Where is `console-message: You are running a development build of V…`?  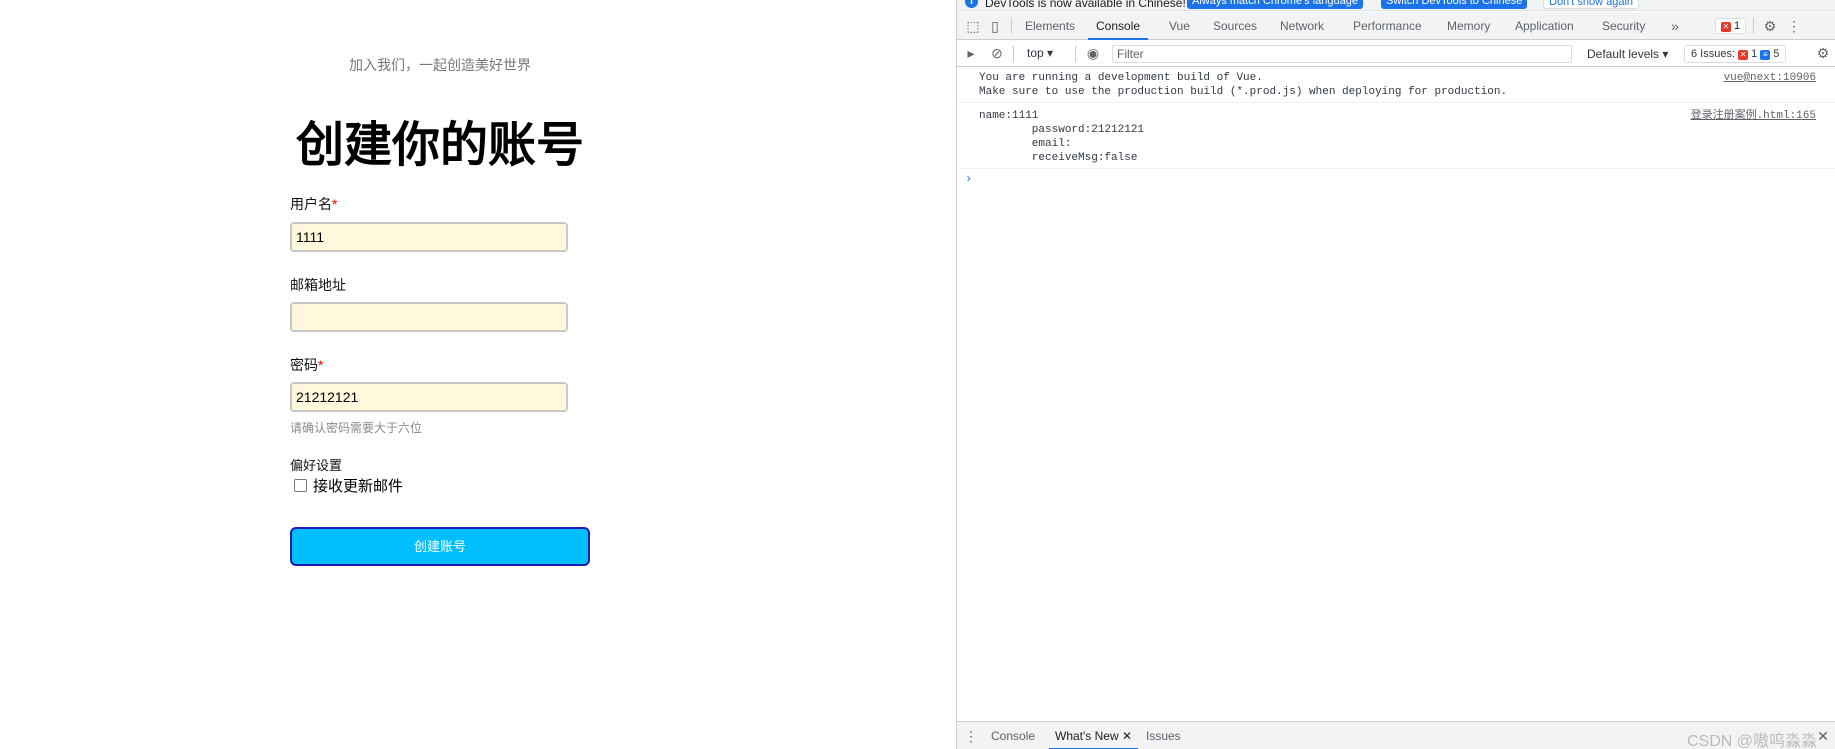
console-message: You are running a development build of V… is located at coordinates (1396, 85).